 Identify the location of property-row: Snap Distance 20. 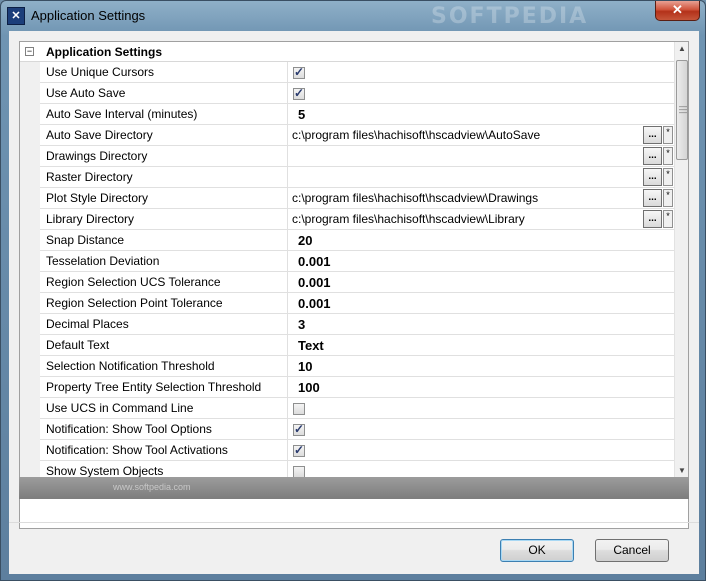
(347, 240).